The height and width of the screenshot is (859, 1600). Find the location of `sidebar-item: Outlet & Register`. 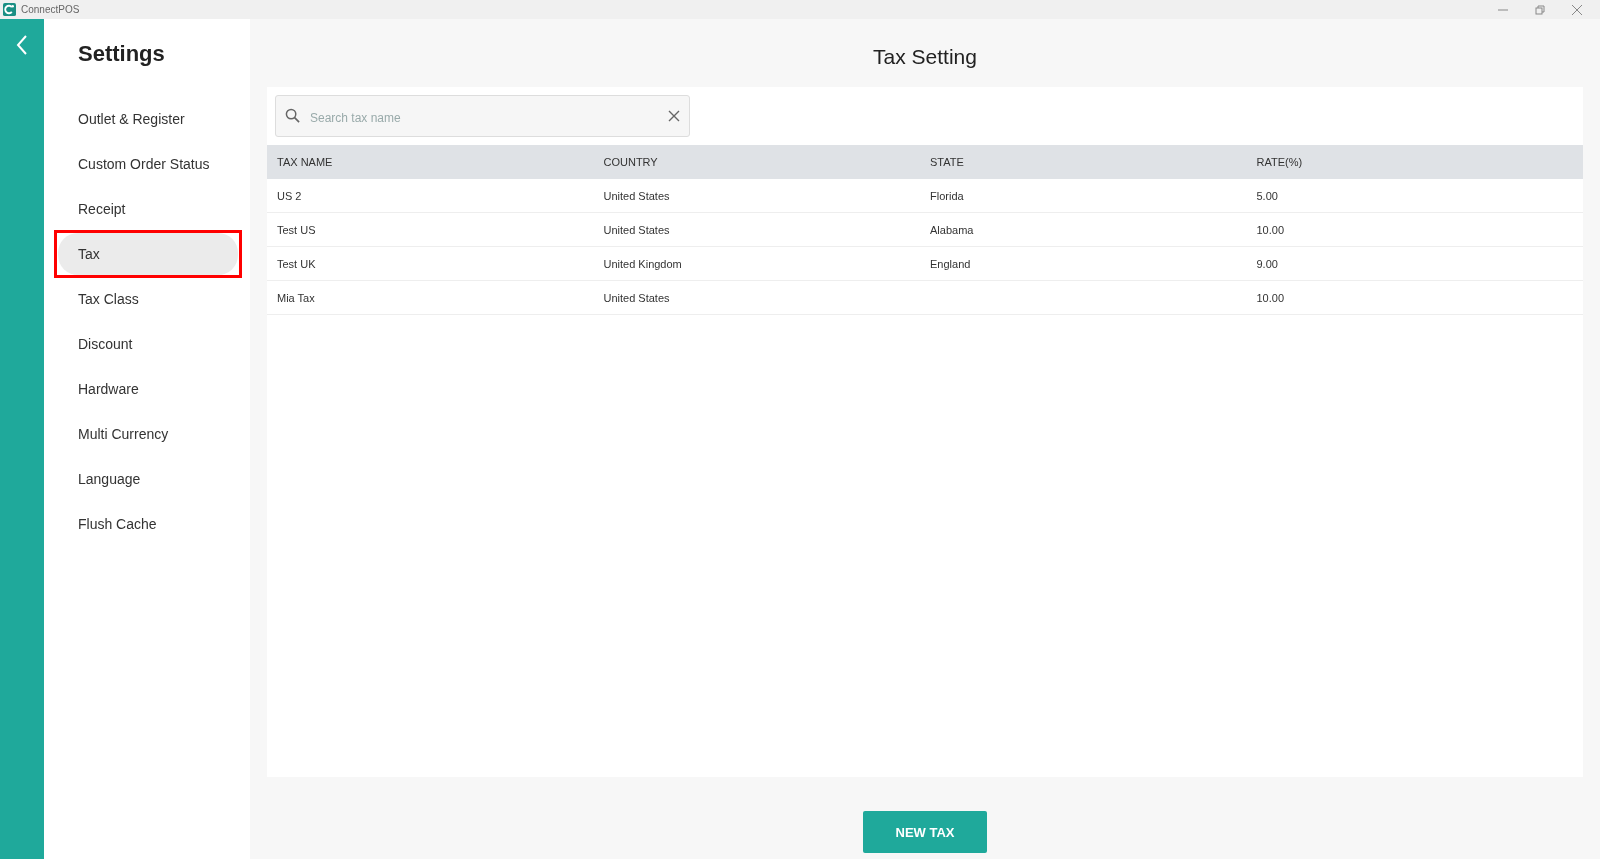

sidebar-item: Outlet & Register is located at coordinates (148, 119).